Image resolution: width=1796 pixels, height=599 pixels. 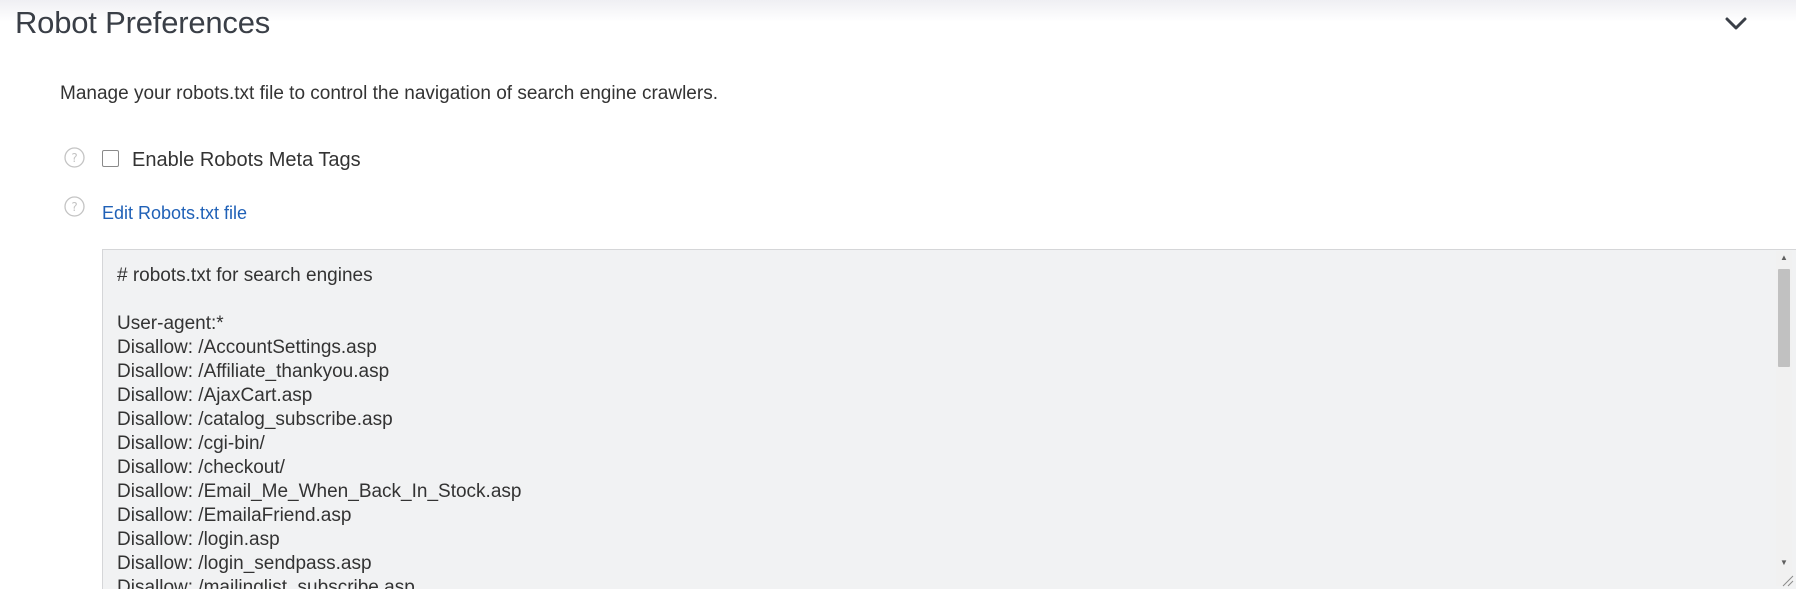 I want to click on page-title: Robot Preferences, so click(x=143, y=22).